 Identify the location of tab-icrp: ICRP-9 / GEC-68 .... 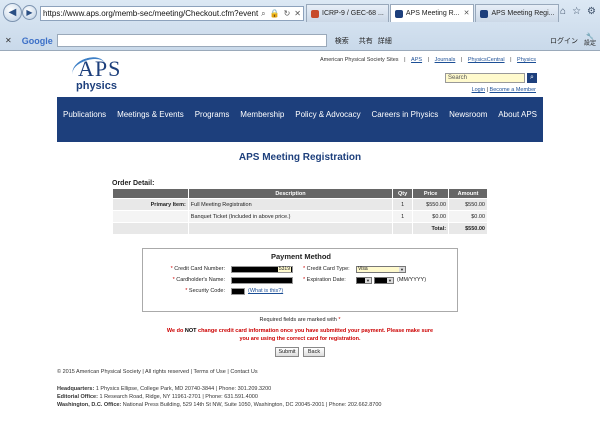
(347, 13).